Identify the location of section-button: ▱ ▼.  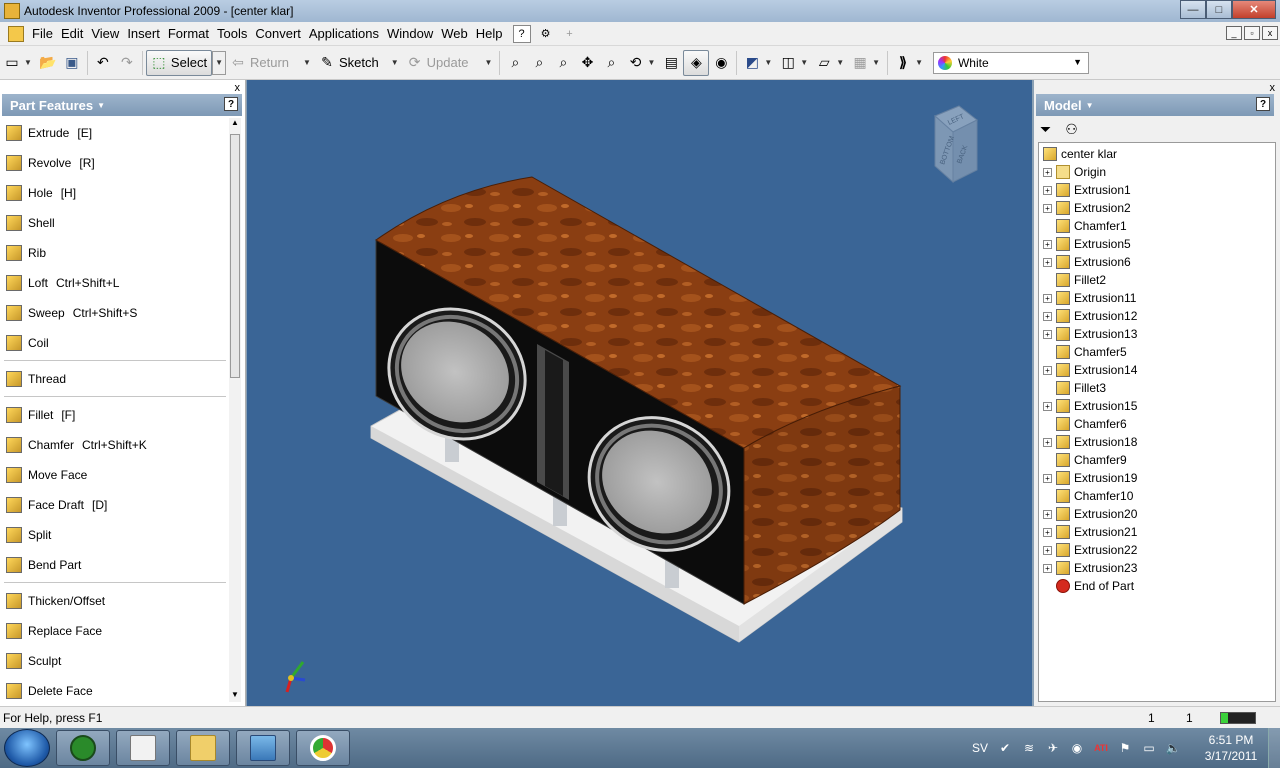
(830, 63).